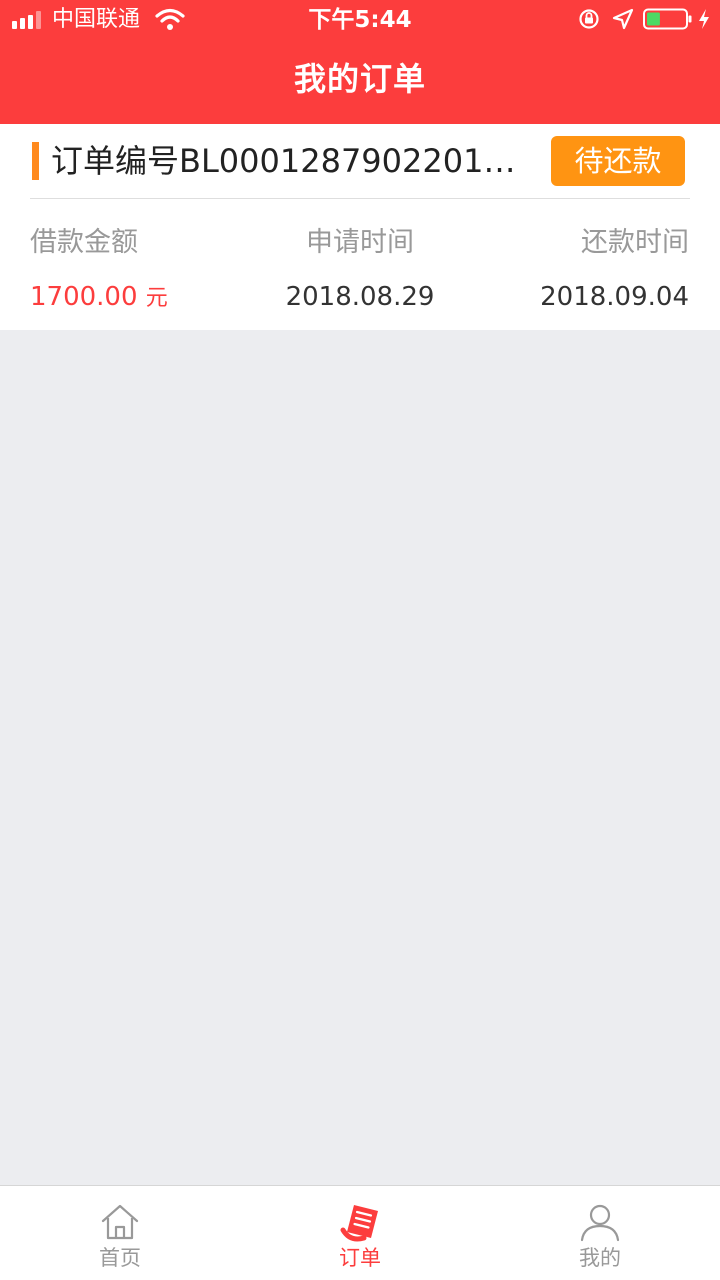 The width and height of the screenshot is (720, 1280). I want to click on status-bar: 中国联通 下午5:44, so click(360, 20).